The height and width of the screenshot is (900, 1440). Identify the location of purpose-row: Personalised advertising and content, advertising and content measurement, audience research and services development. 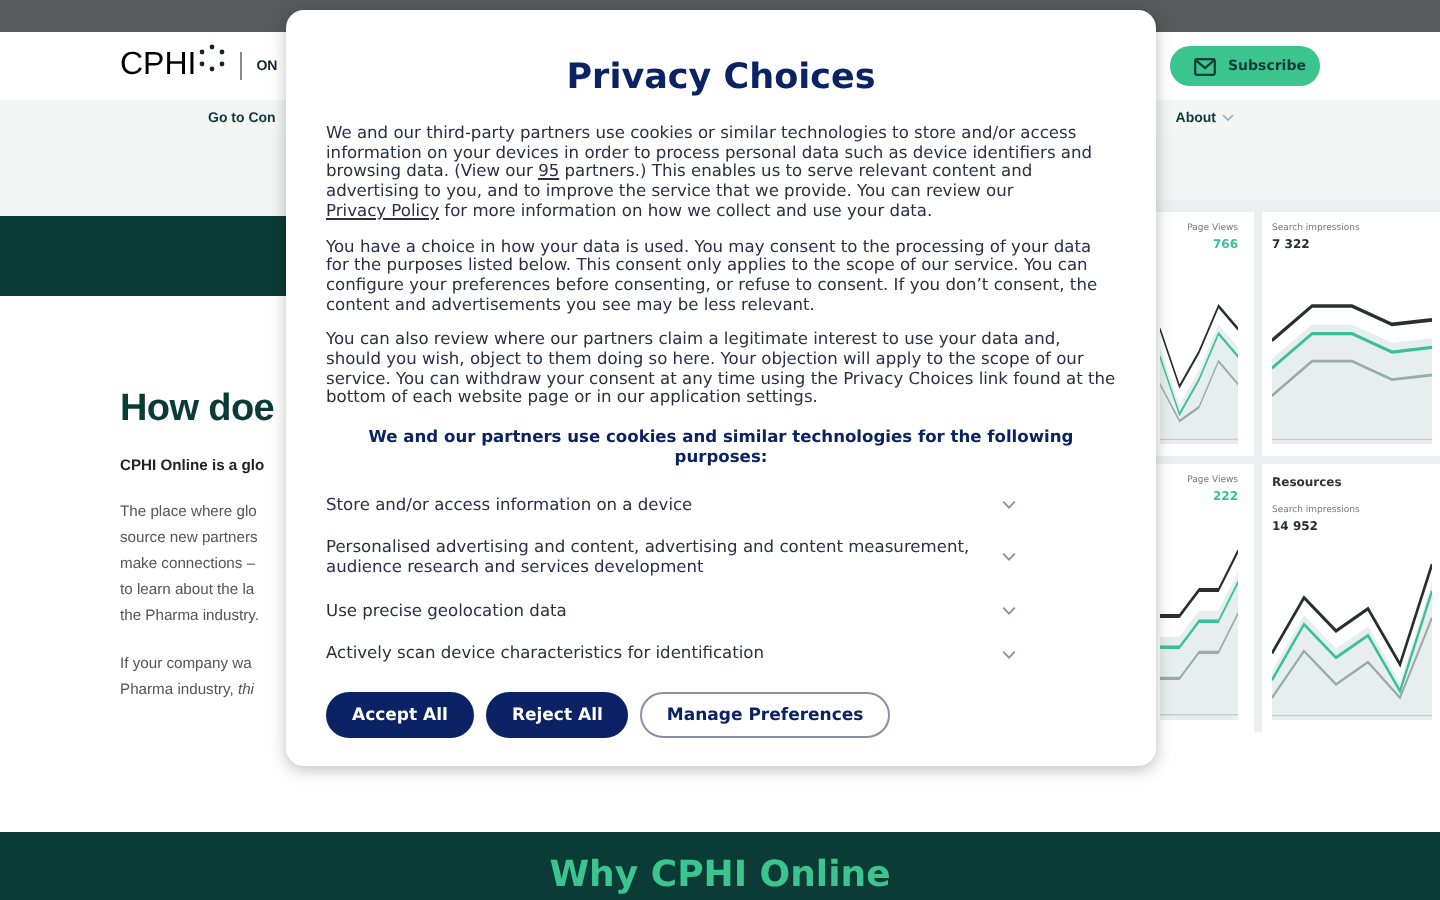
(721, 558).